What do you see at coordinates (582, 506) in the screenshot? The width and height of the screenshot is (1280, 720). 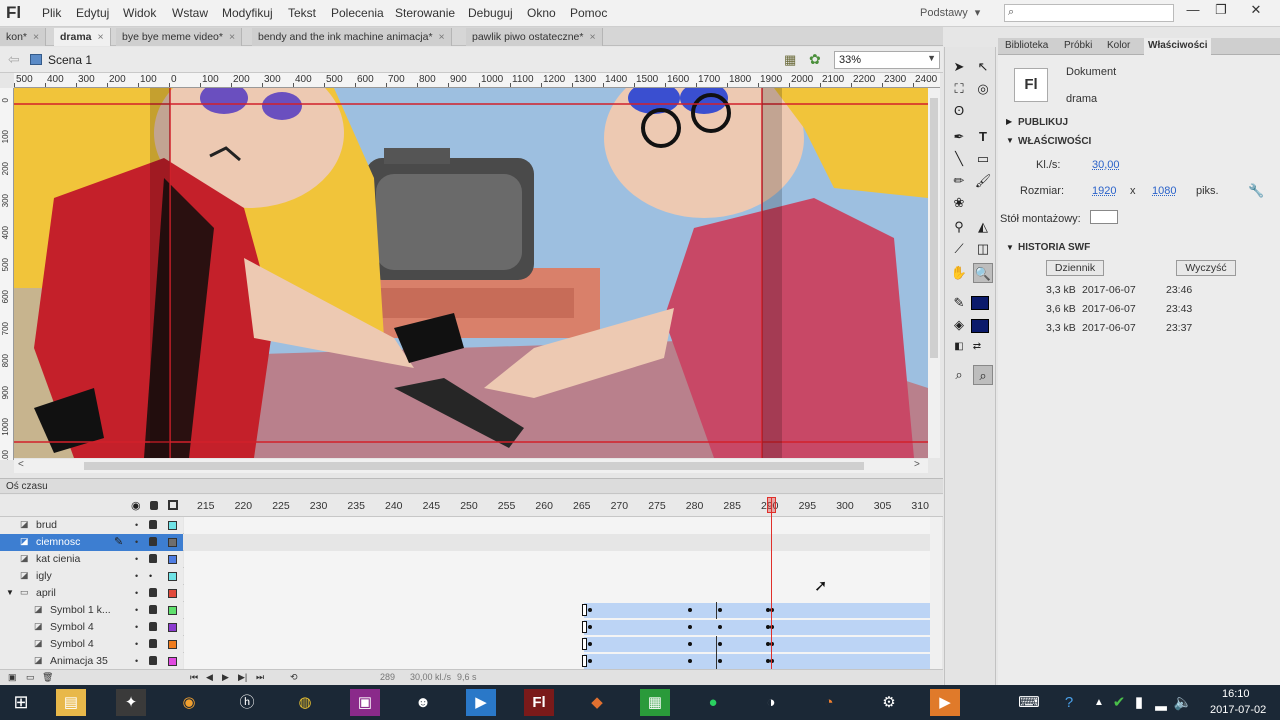 I see `frame-number: 265` at bounding box center [582, 506].